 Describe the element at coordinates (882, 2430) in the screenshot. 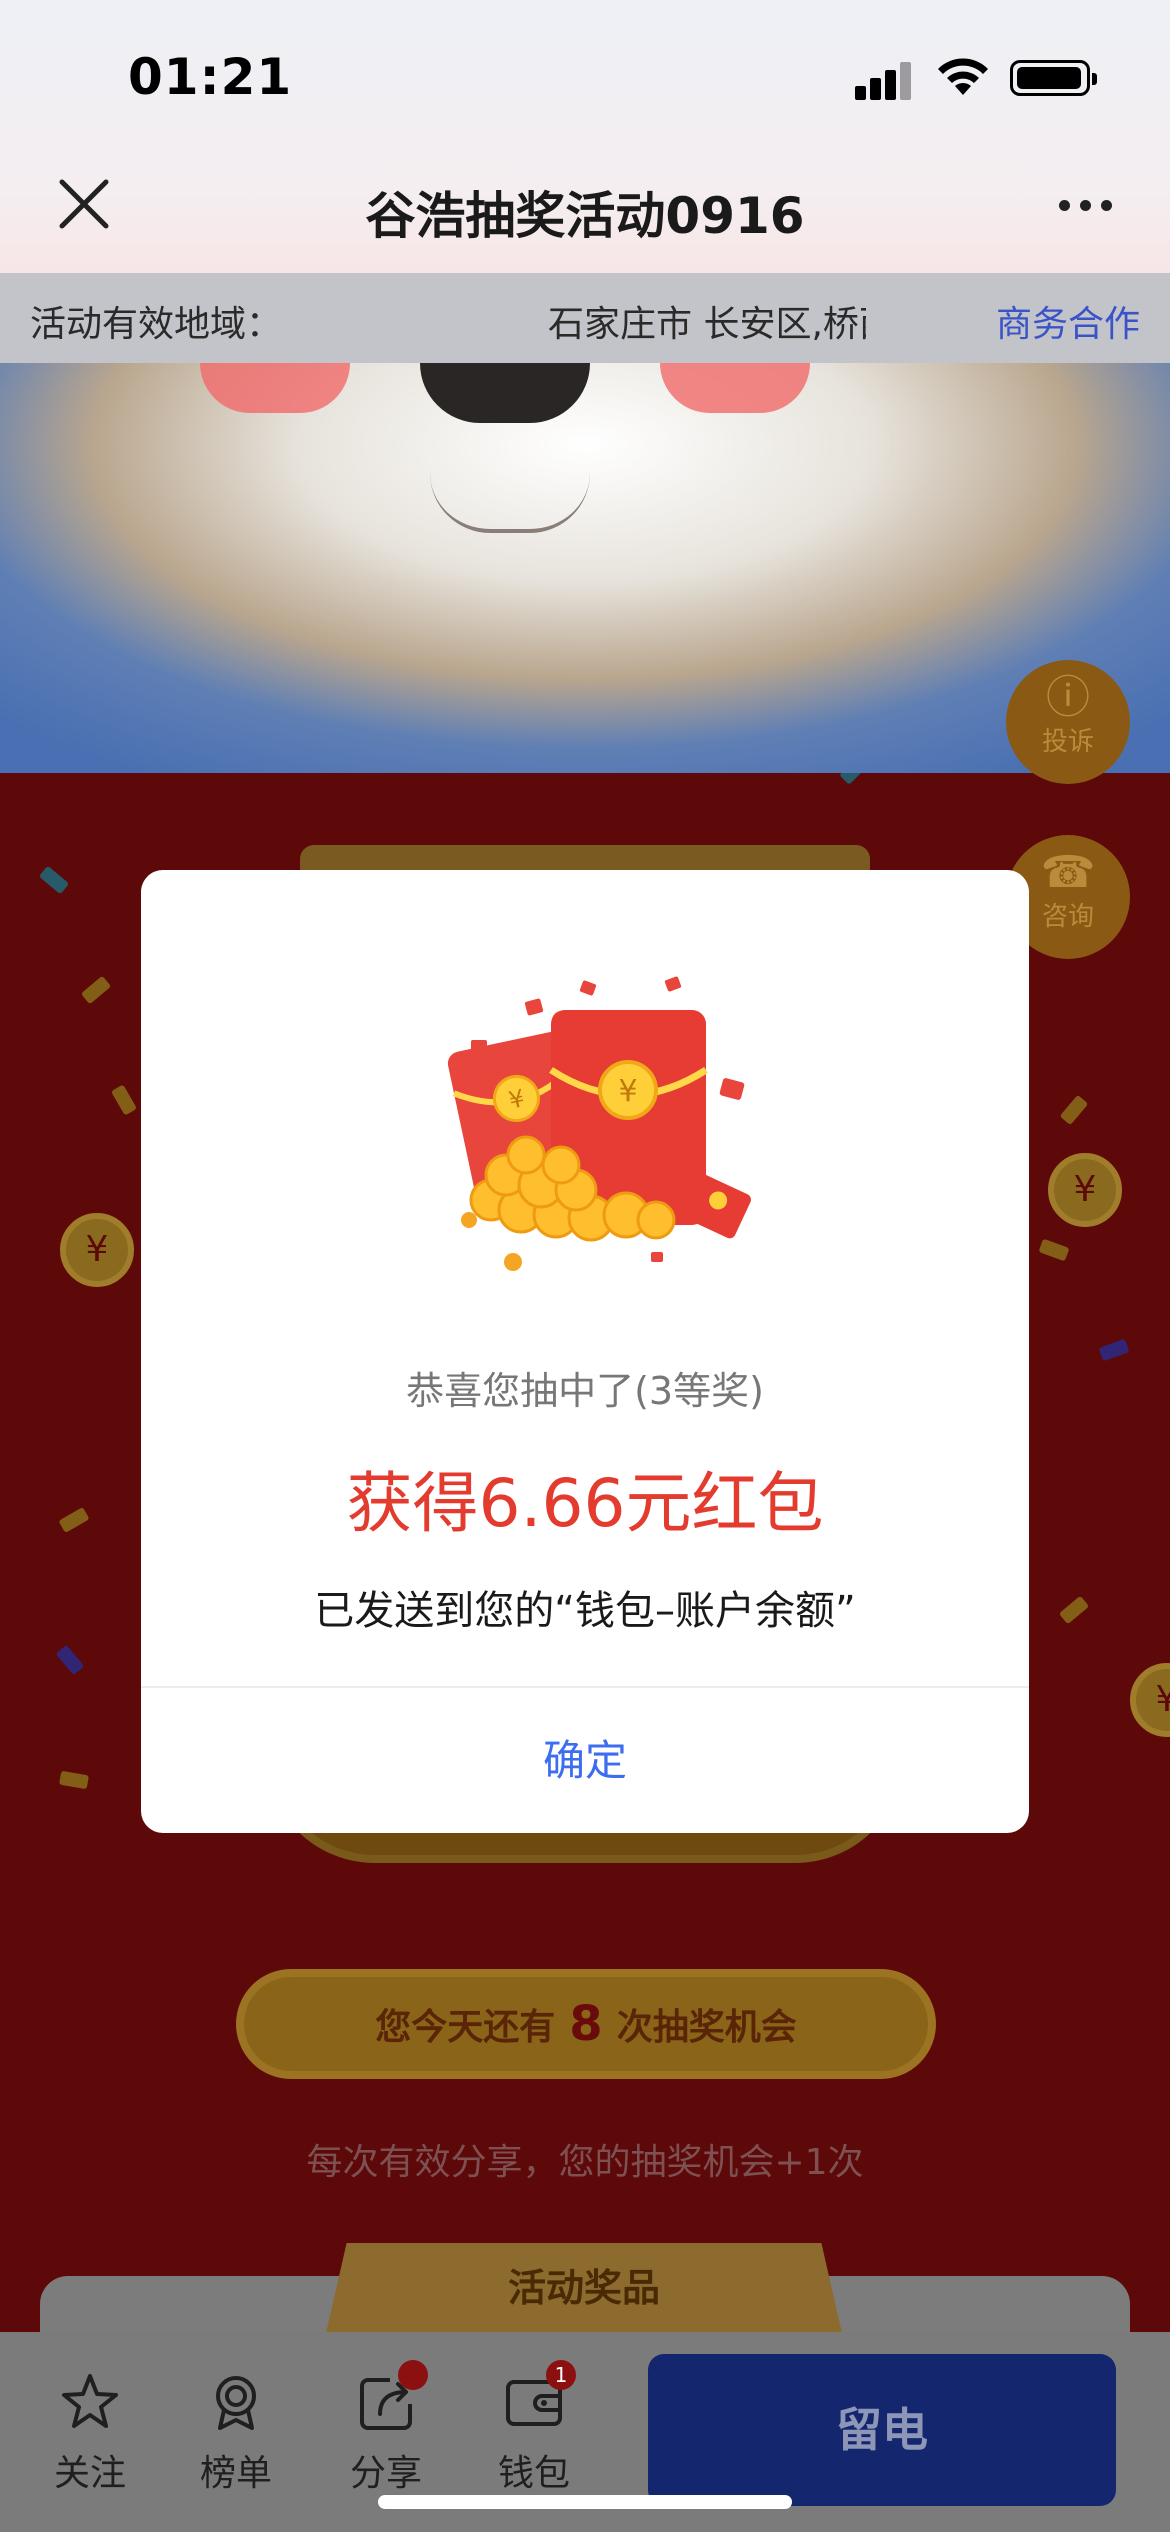

I see `leave-contact-button: 留电` at that location.